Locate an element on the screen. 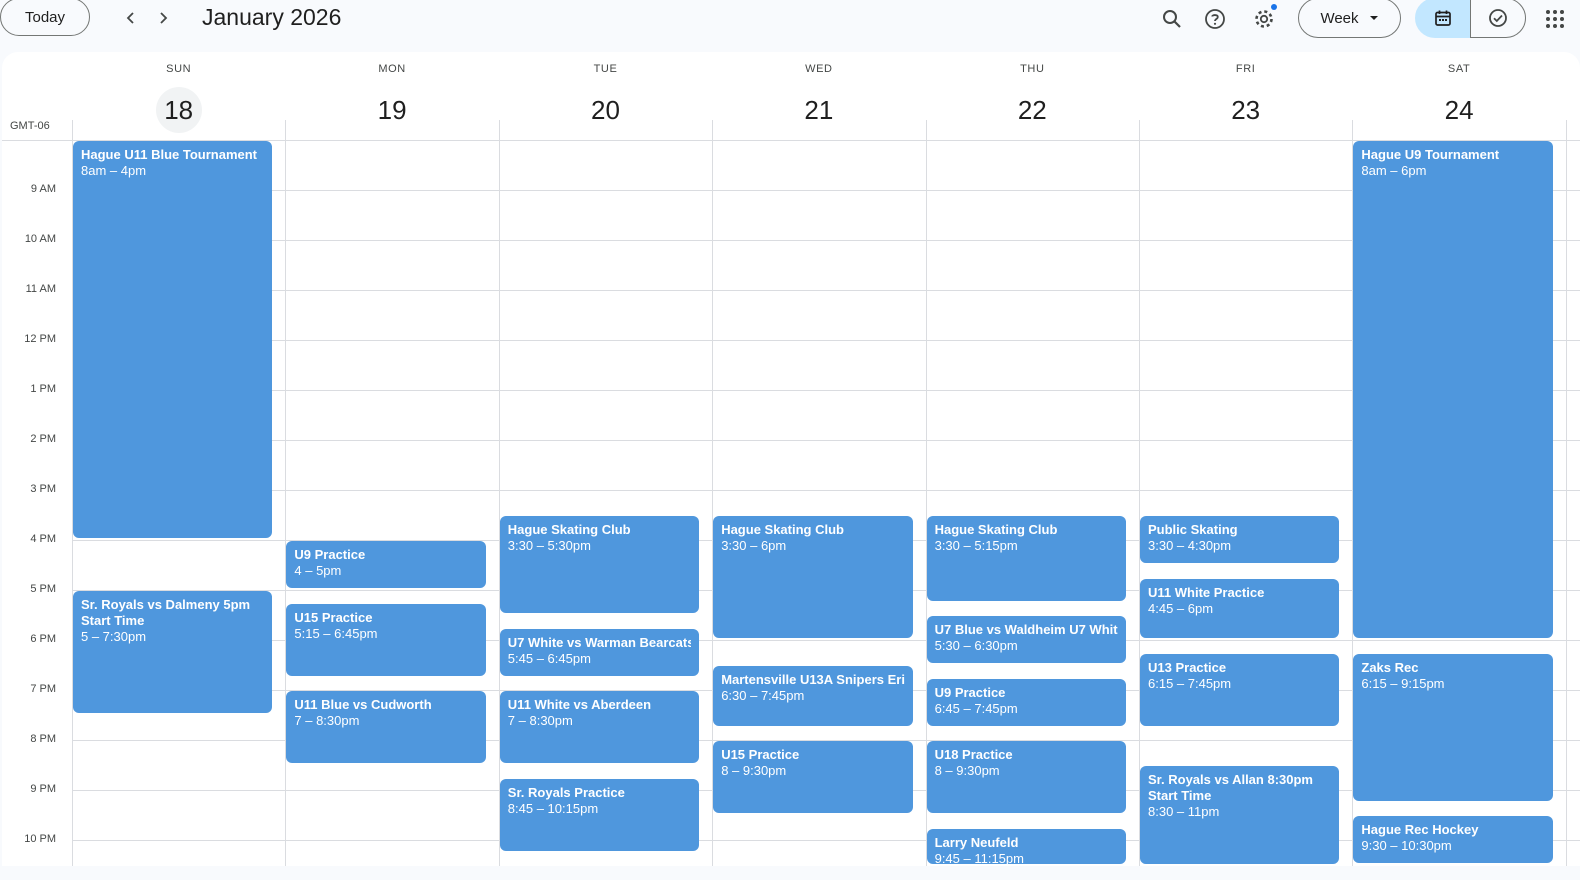  event-block: Public Skating 3:30 – 4:30pm is located at coordinates (1240, 539).